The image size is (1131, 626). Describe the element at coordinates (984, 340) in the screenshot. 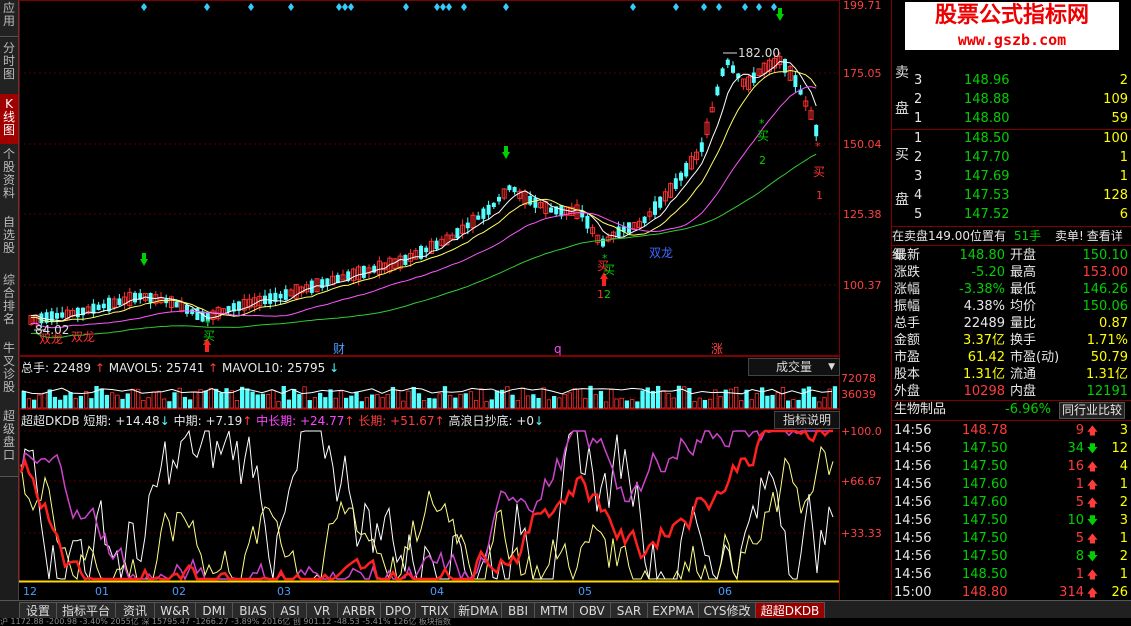

I see `quote-value: 3.37亿` at that location.